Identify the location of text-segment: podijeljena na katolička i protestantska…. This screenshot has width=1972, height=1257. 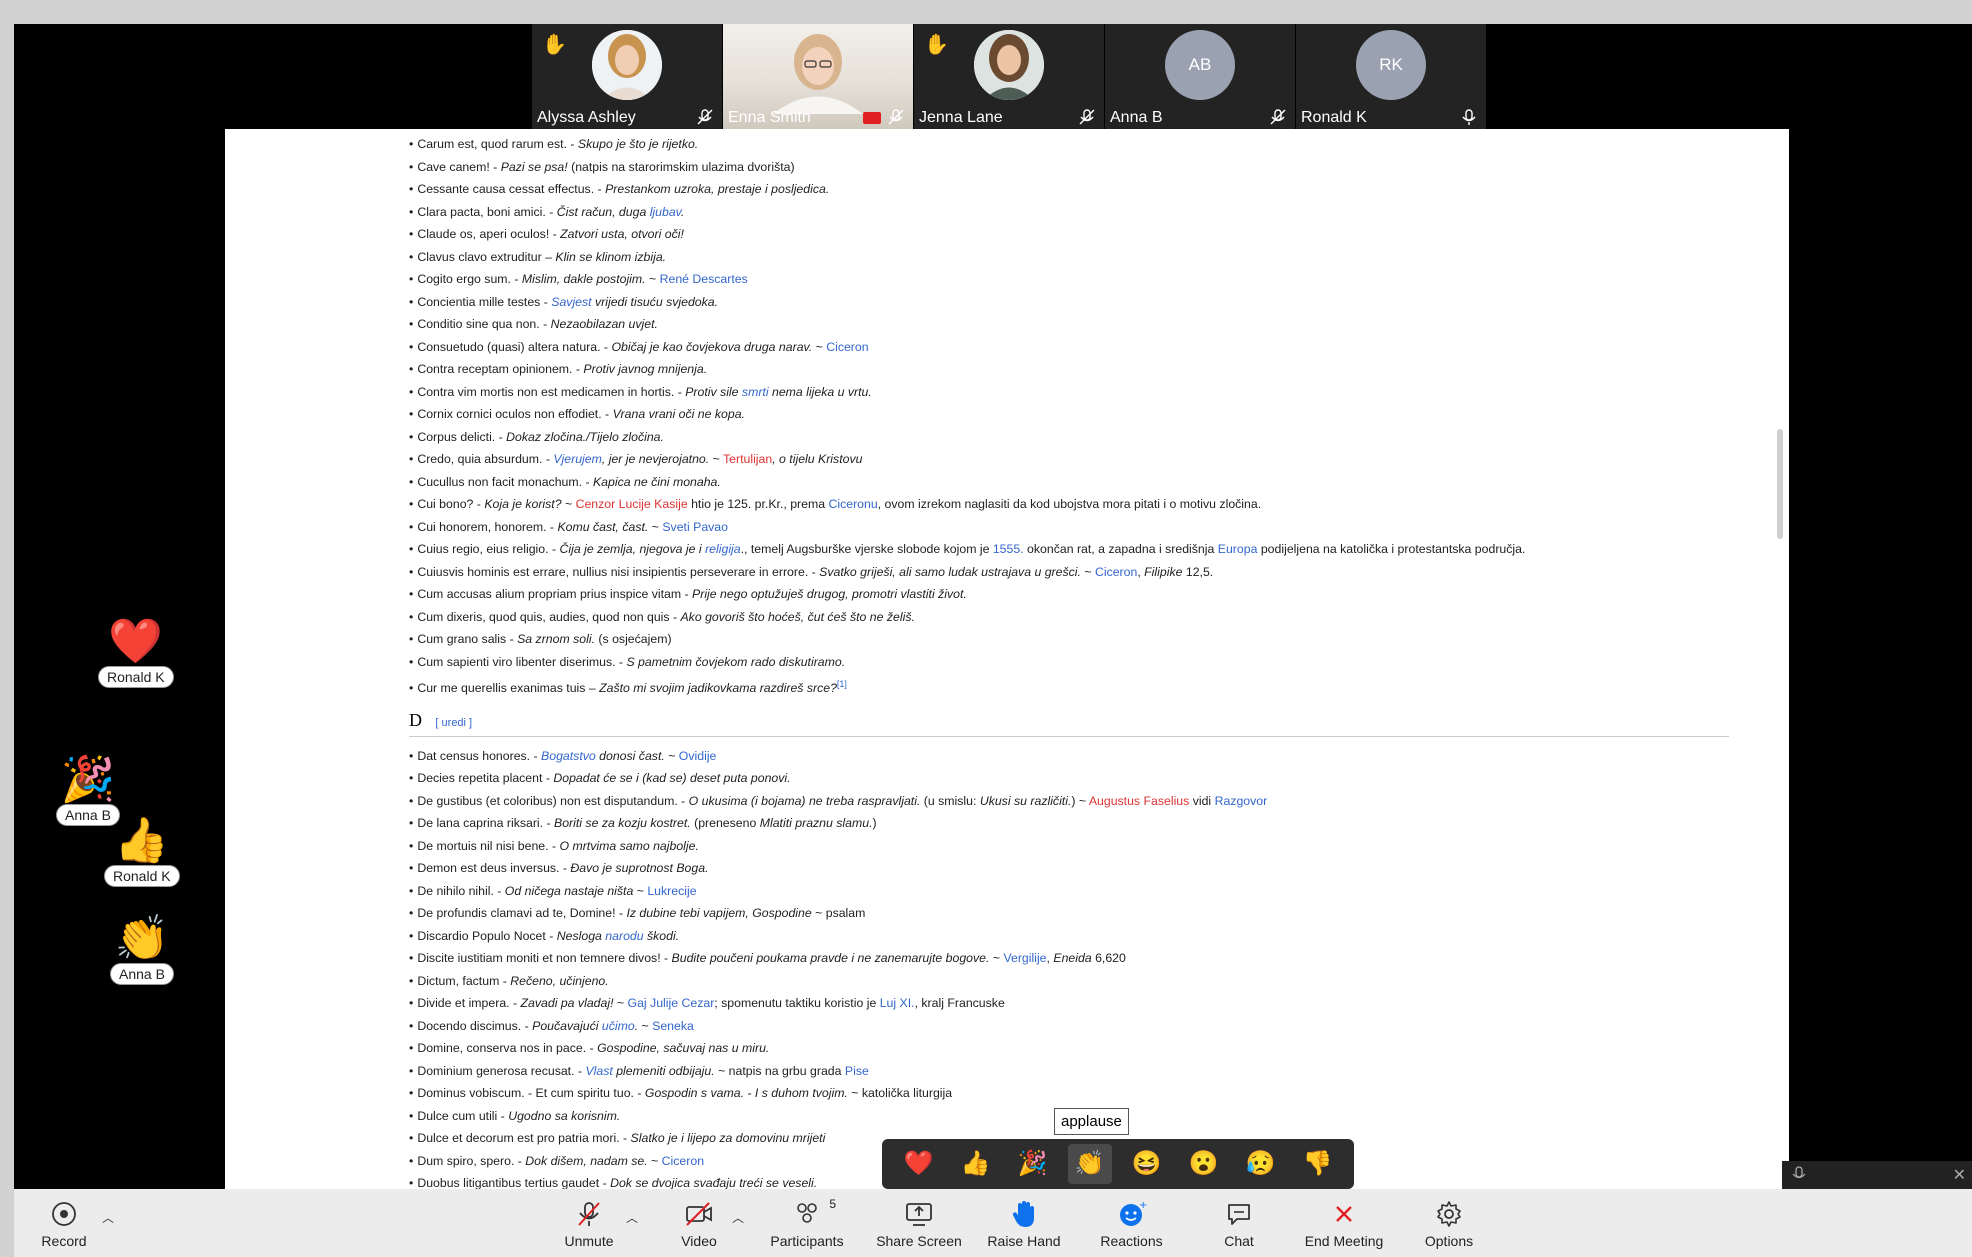
(1391, 549).